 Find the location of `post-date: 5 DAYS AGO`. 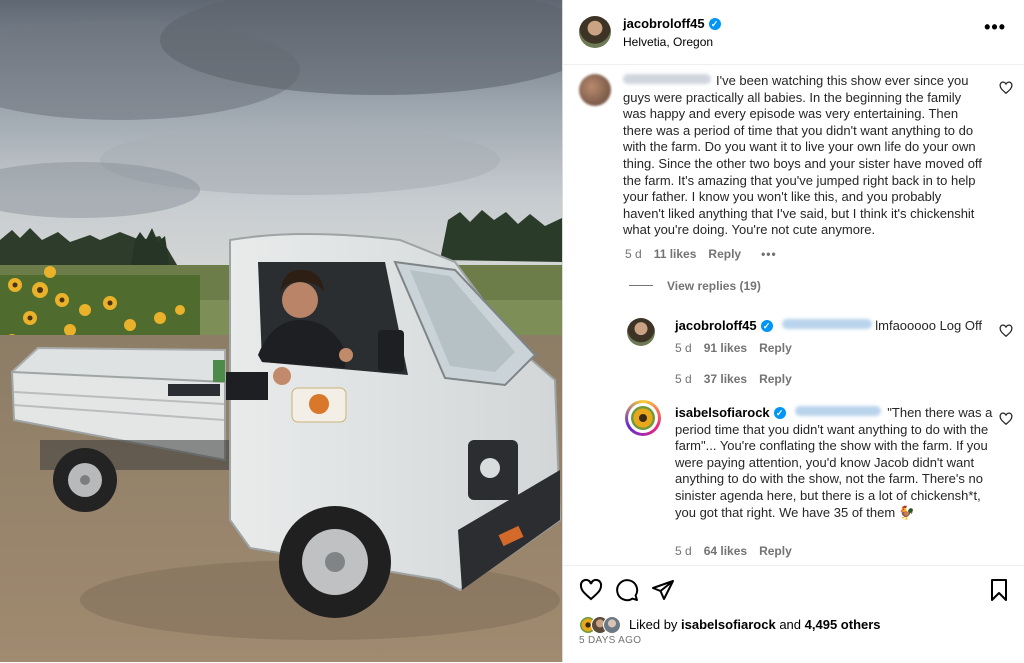

post-date: 5 DAYS AGO is located at coordinates (610, 640).